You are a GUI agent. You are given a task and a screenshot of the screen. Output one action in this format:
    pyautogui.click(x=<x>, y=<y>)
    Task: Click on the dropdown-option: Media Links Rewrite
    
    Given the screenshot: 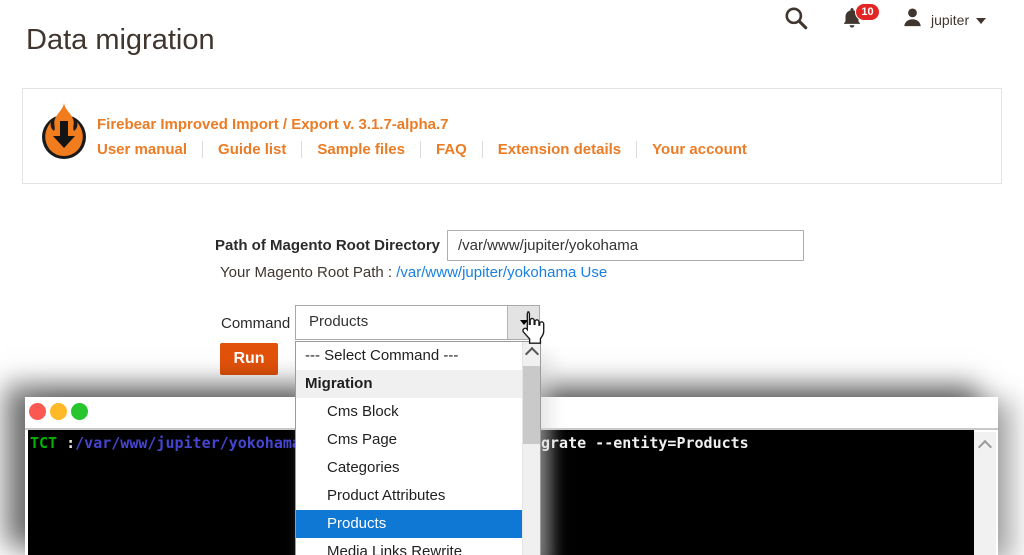 What is the action you would take?
    pyautogui.click(x=409, y=546)
    